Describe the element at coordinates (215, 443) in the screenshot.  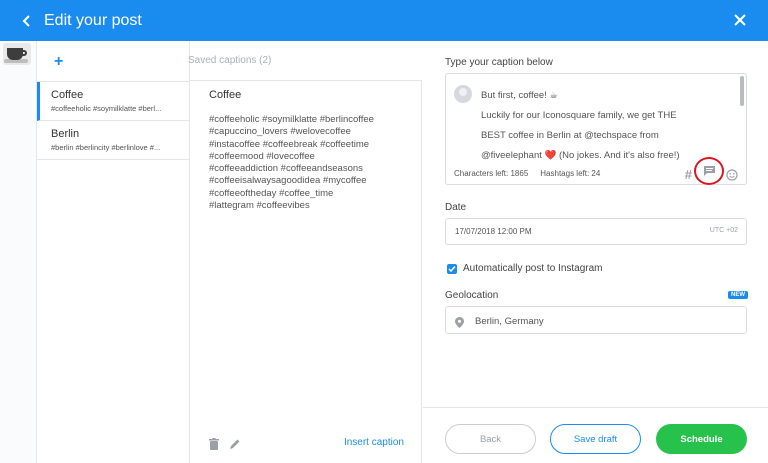
I see `trash-icon` at that location.